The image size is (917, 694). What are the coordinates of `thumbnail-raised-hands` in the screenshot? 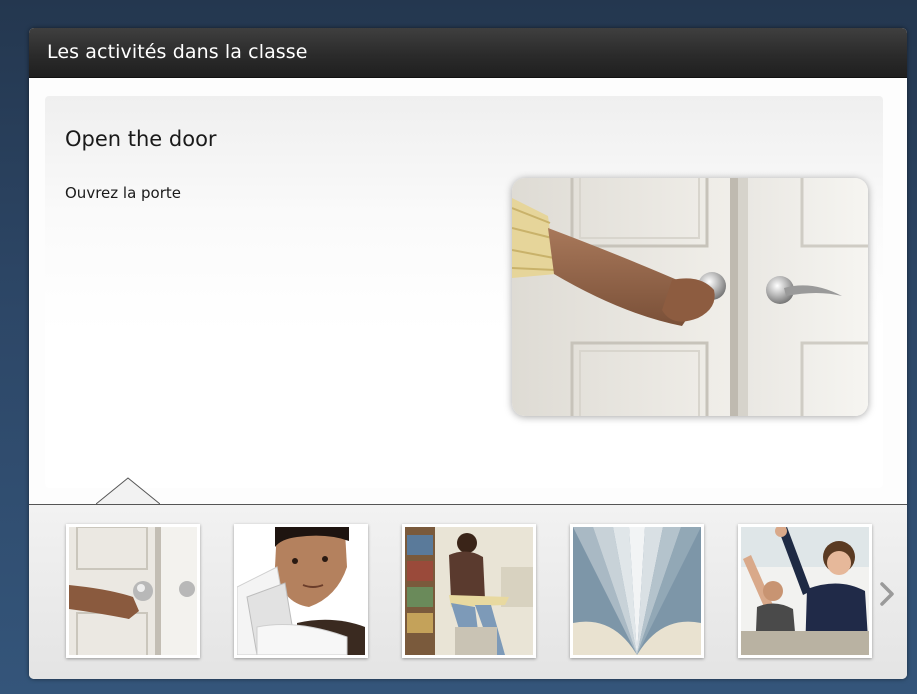 It's located at (805, 591).